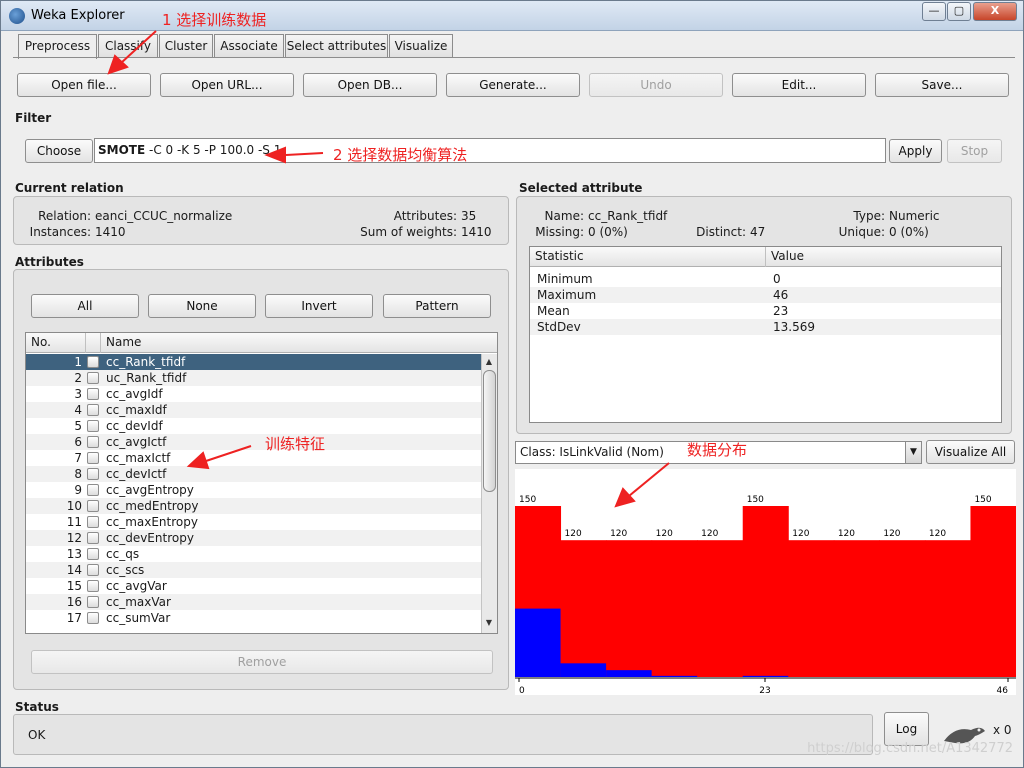 This screenshot has height=768, width=1024. What do you see at coordinates (37, 735) in the screenshot?
I see `status-text: OK` at bounding box center [37, 735].